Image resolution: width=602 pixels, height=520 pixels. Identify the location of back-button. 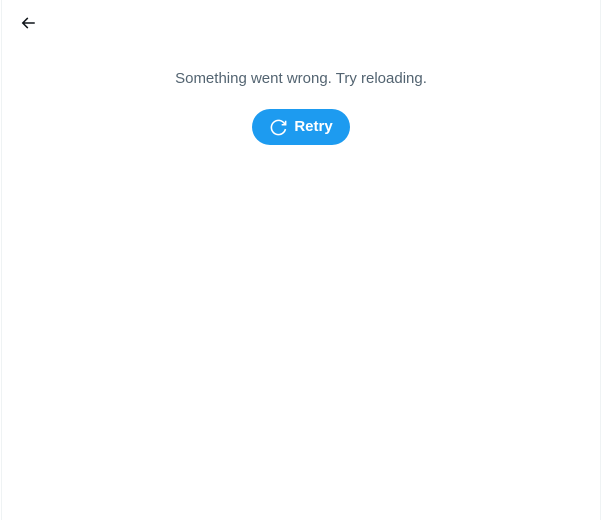
(28, 23).